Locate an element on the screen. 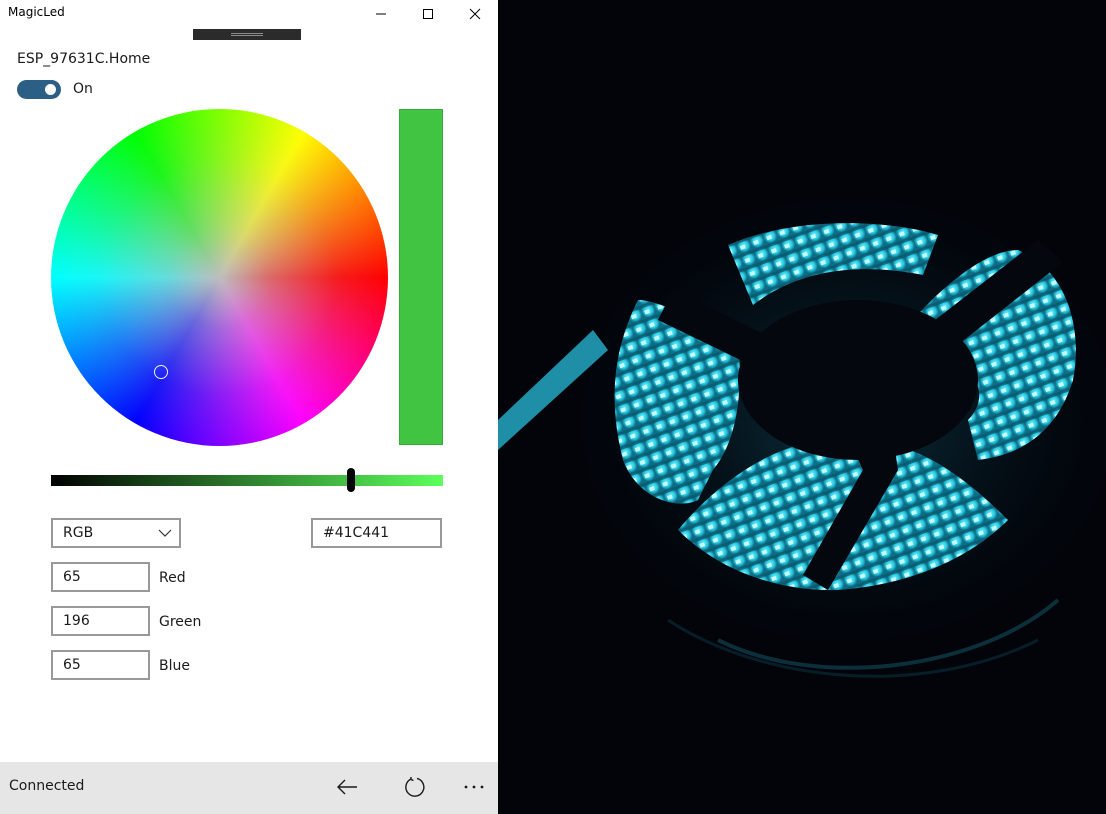  title-bar: MagicLed is located at coordinates (249, 14).